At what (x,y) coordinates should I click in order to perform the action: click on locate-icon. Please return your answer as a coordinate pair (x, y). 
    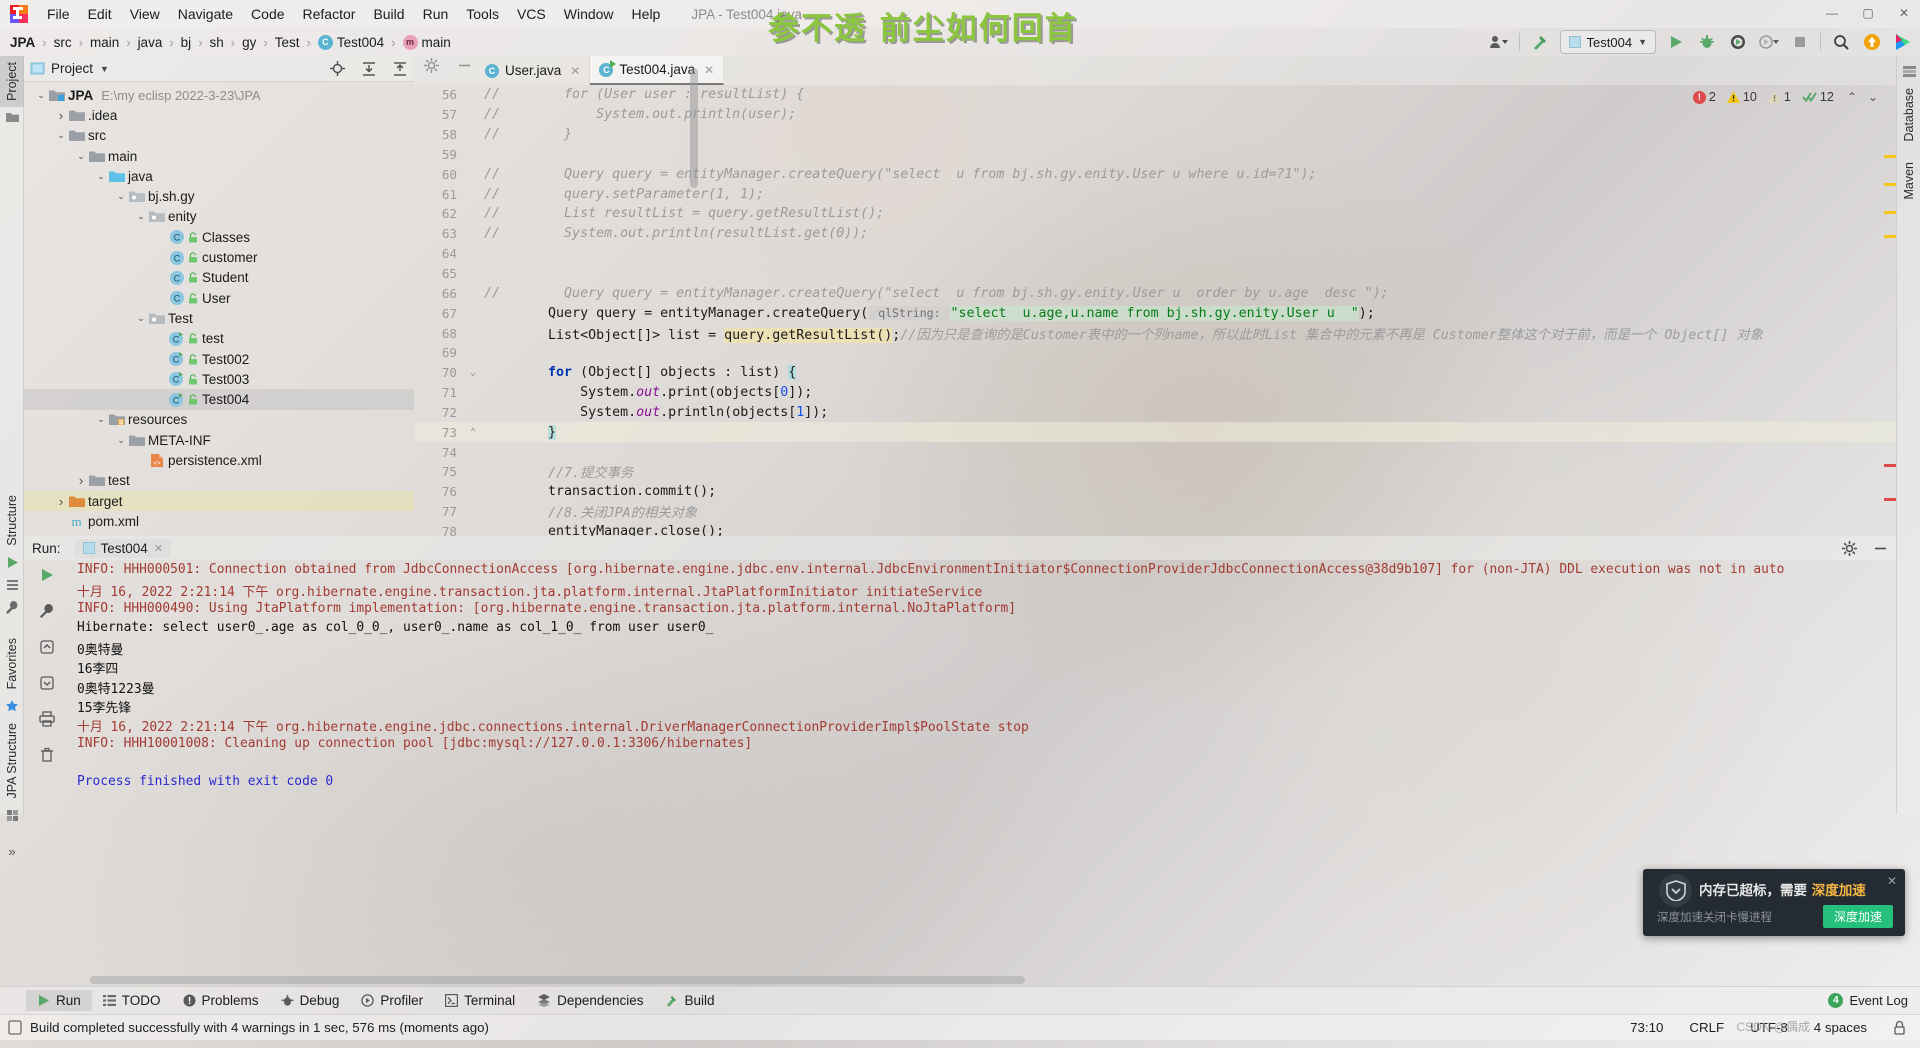
    Looking at the image, I should click on (337, 68).